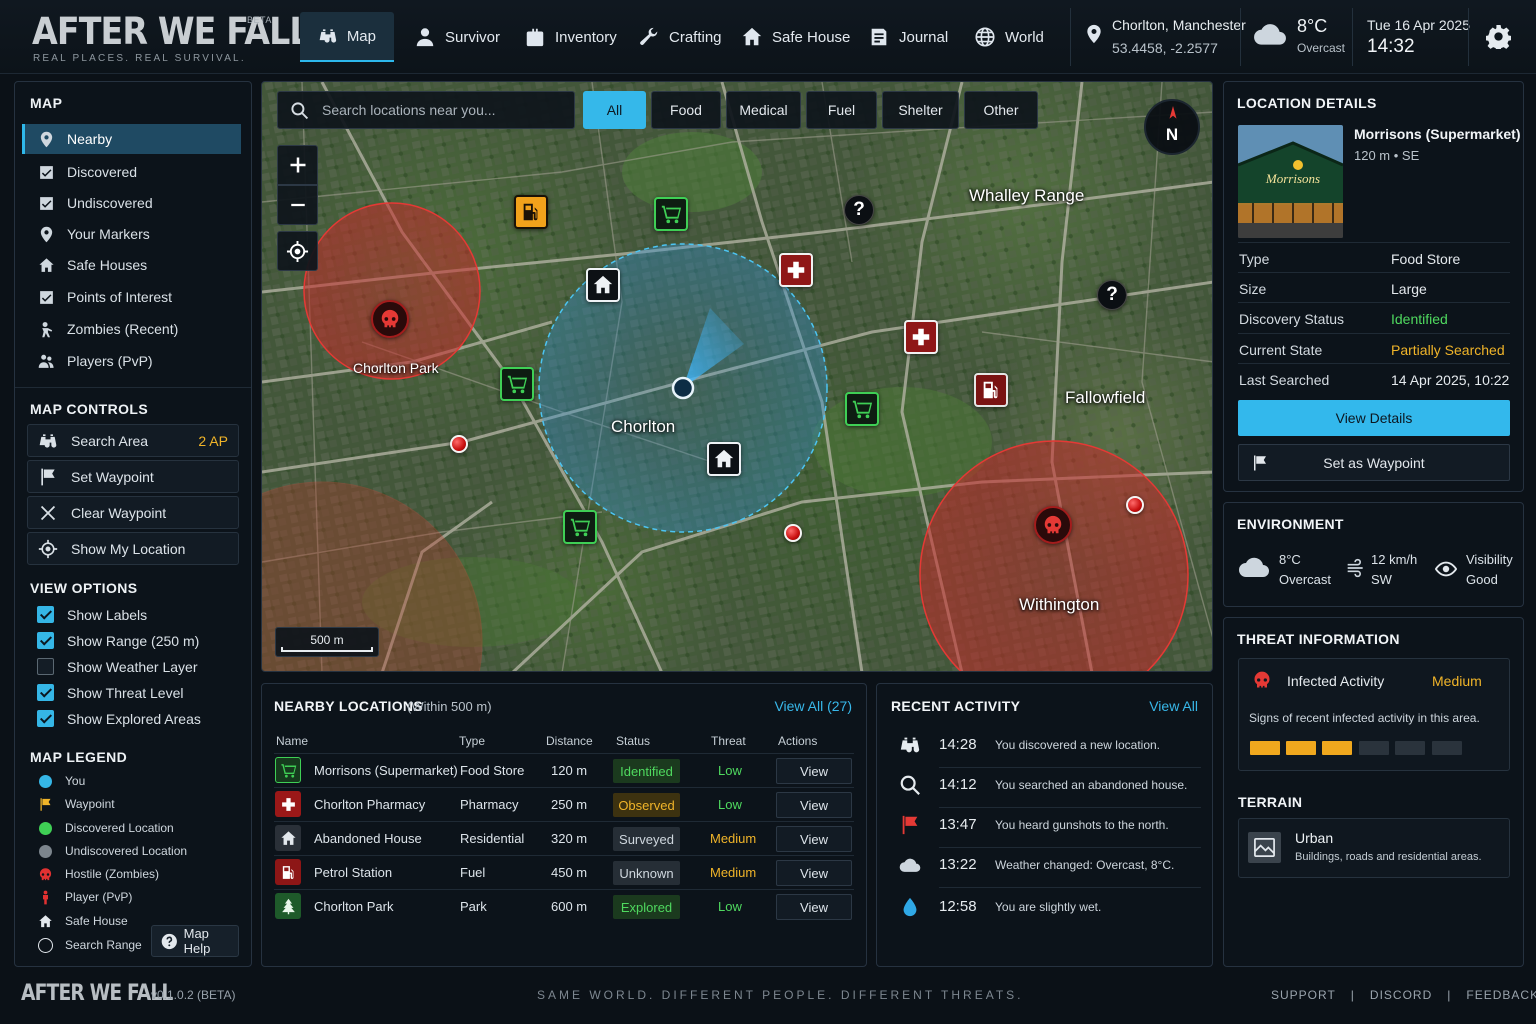  I want to click on nav-map: Map, so click(347, 37).